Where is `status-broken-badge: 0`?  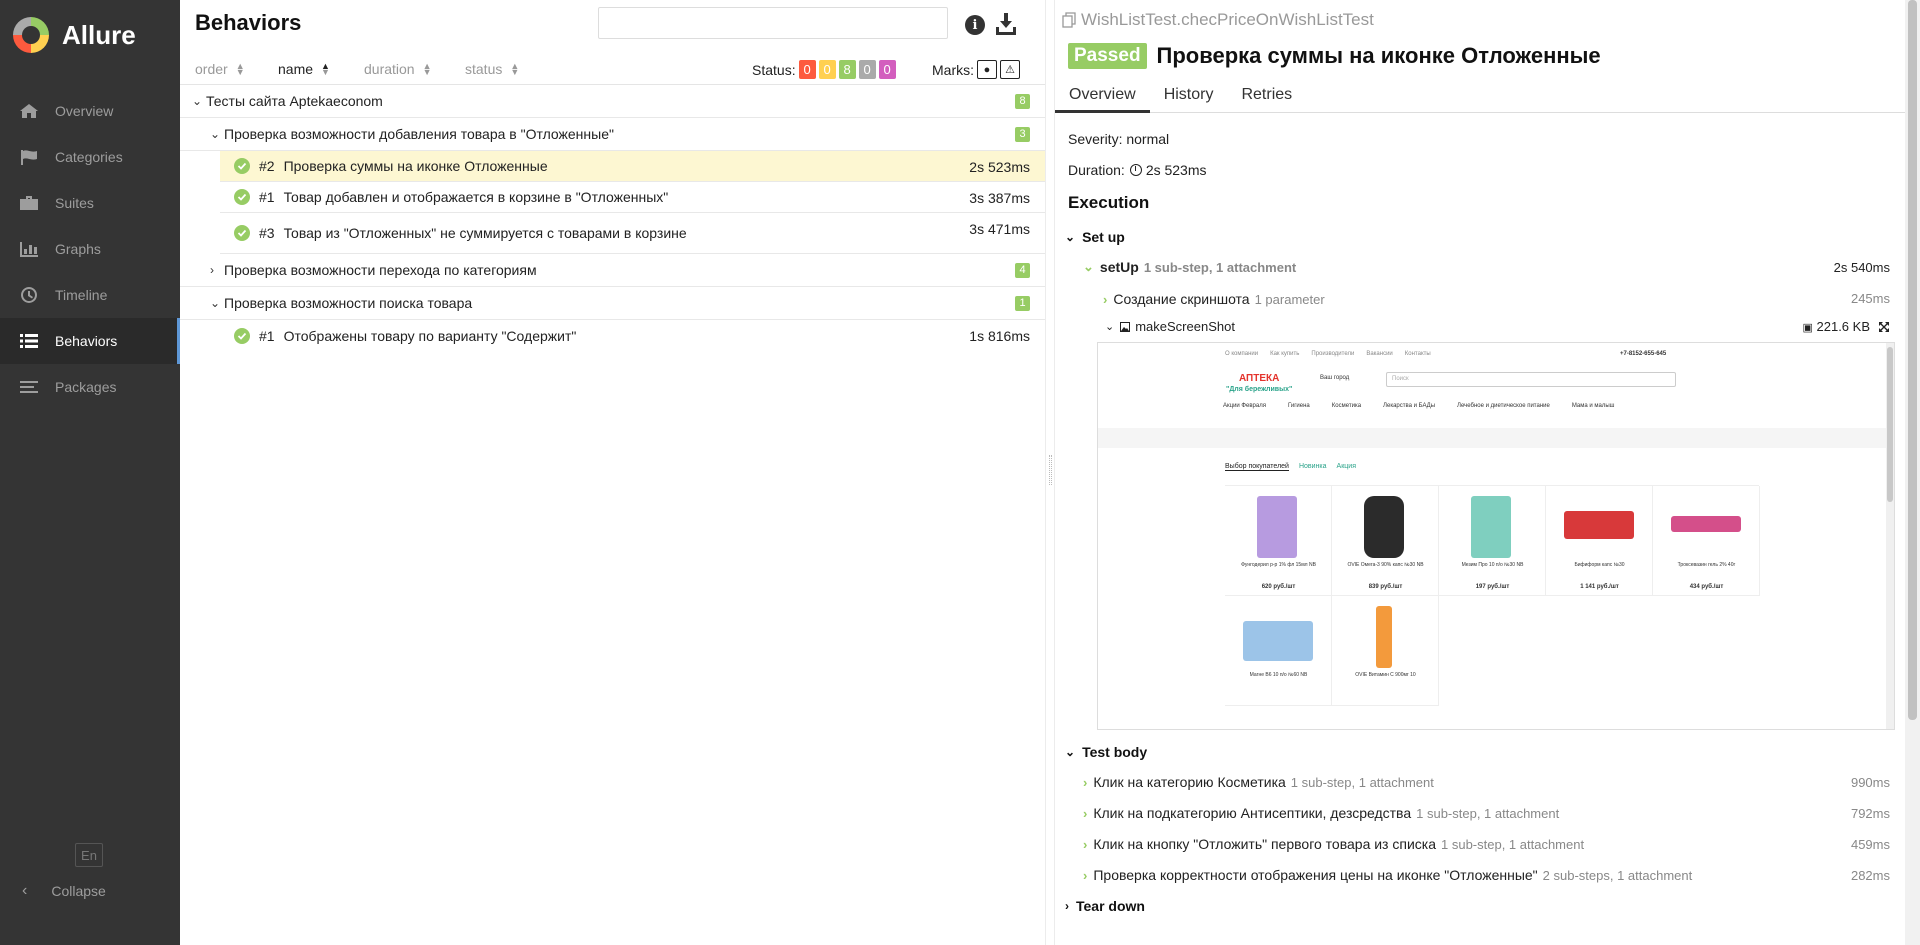
status-broken-badge: 0 is located at coordinates (827, 69).